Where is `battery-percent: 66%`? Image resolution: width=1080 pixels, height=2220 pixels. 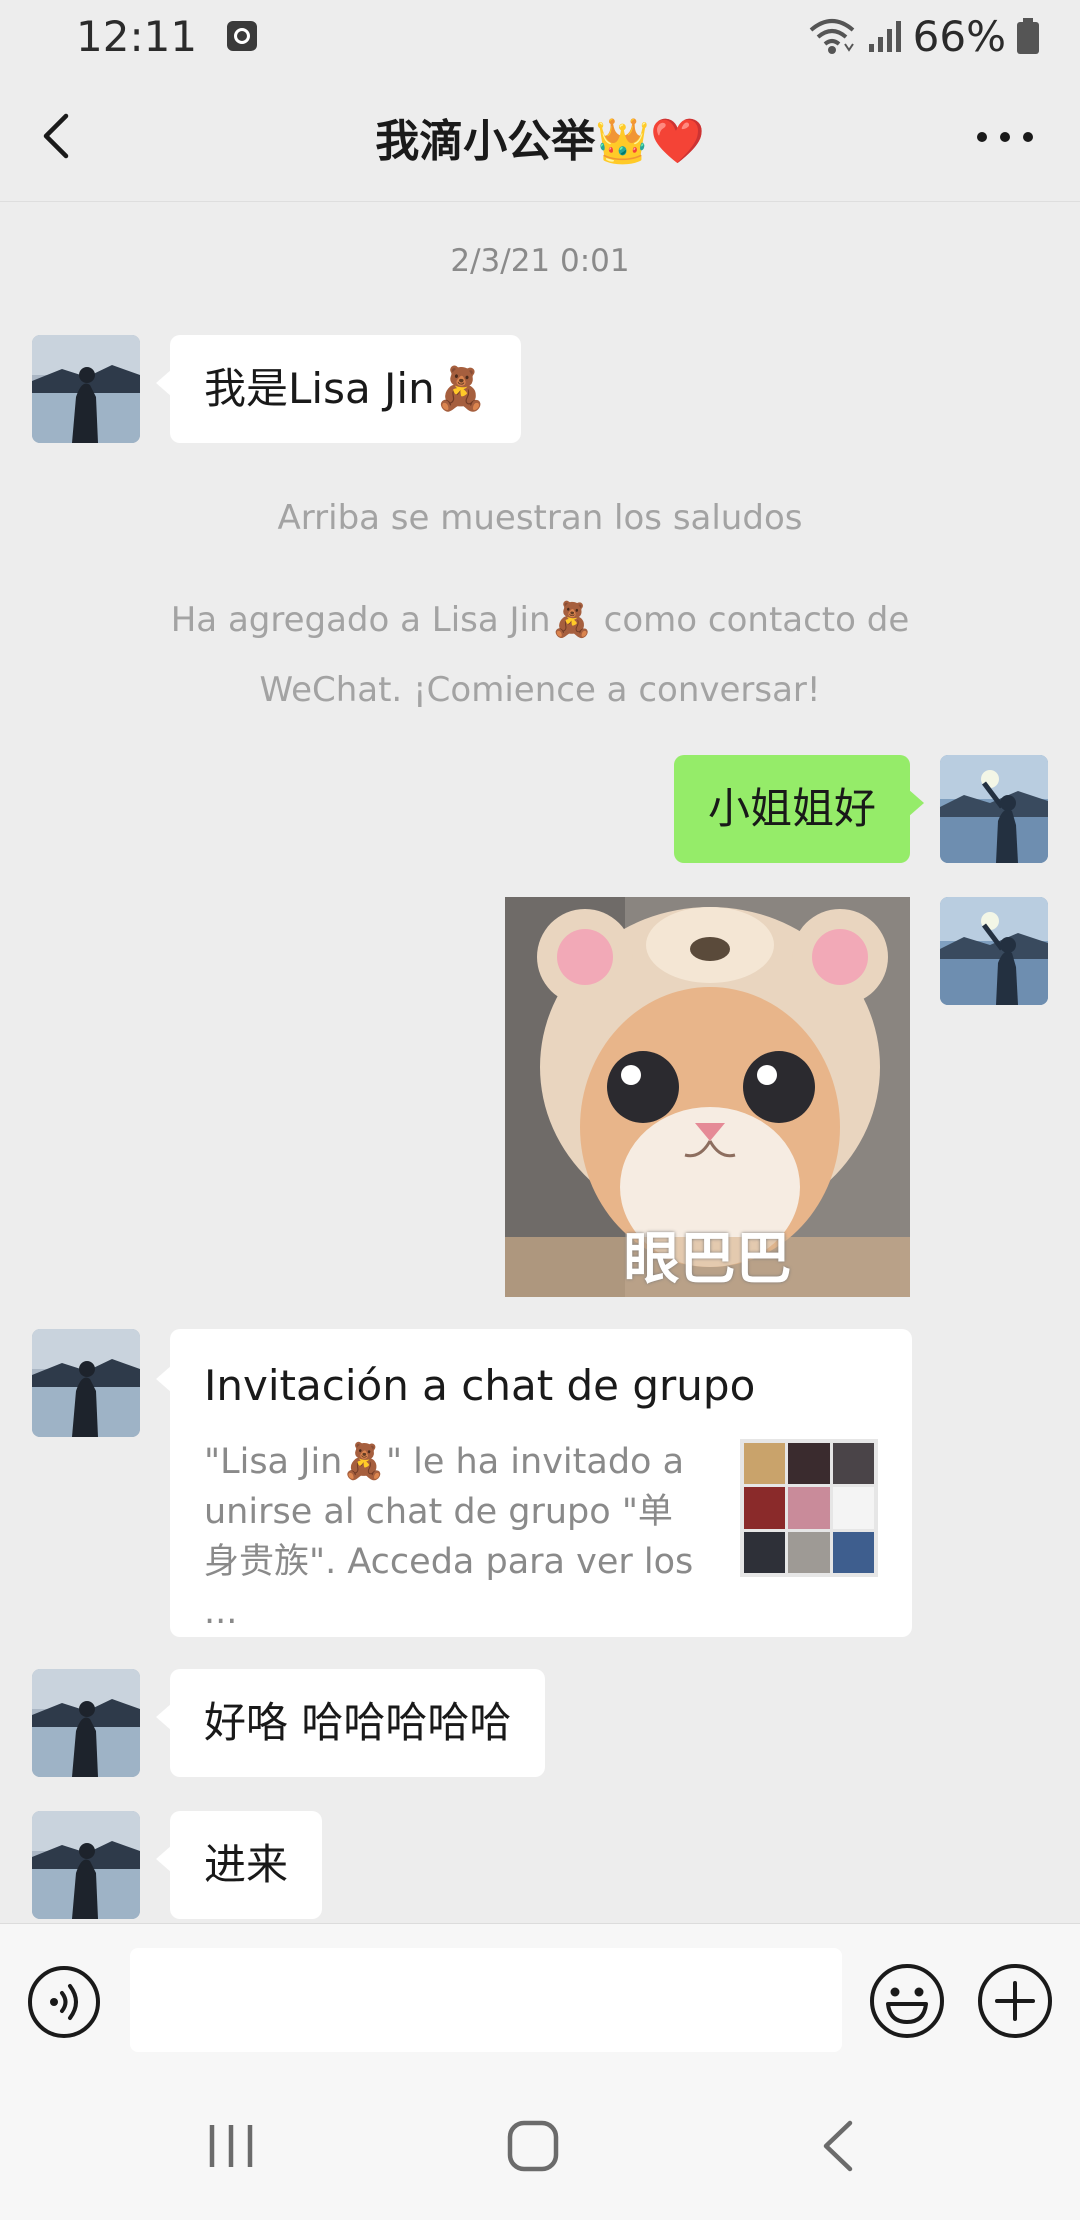 battery-percent: 66% is located at coordinates (959, 36).